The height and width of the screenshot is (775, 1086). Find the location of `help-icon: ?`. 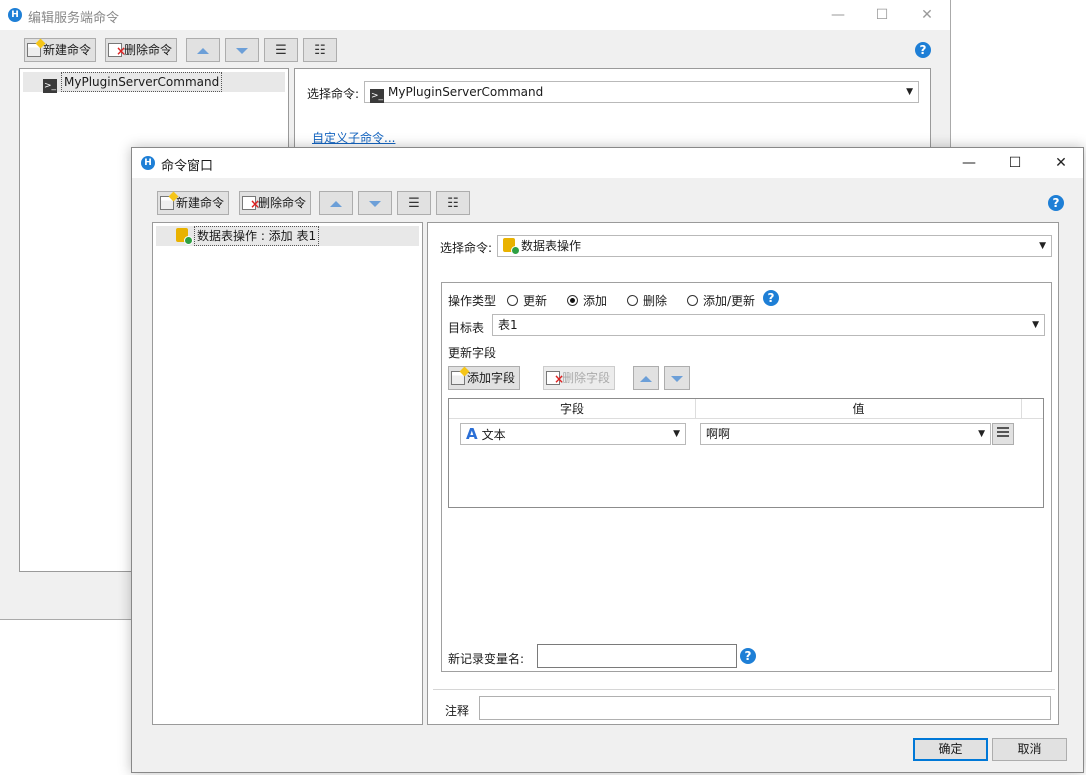

help-icon: ? is located at coordinates (1056, 203).